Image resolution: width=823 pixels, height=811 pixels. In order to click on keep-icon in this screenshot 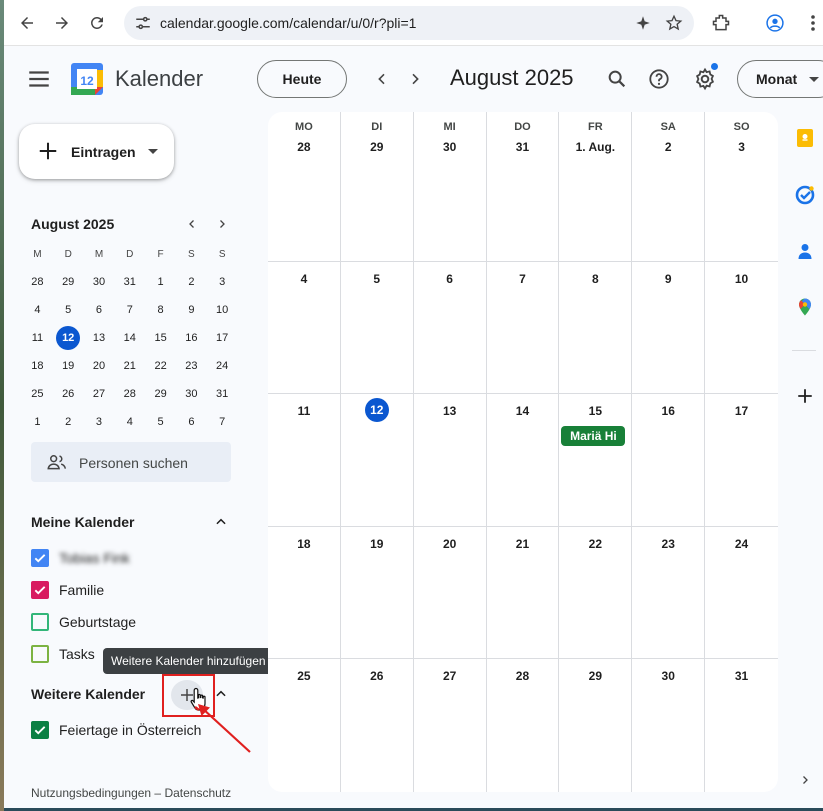, I will do `click(805, 138)`.